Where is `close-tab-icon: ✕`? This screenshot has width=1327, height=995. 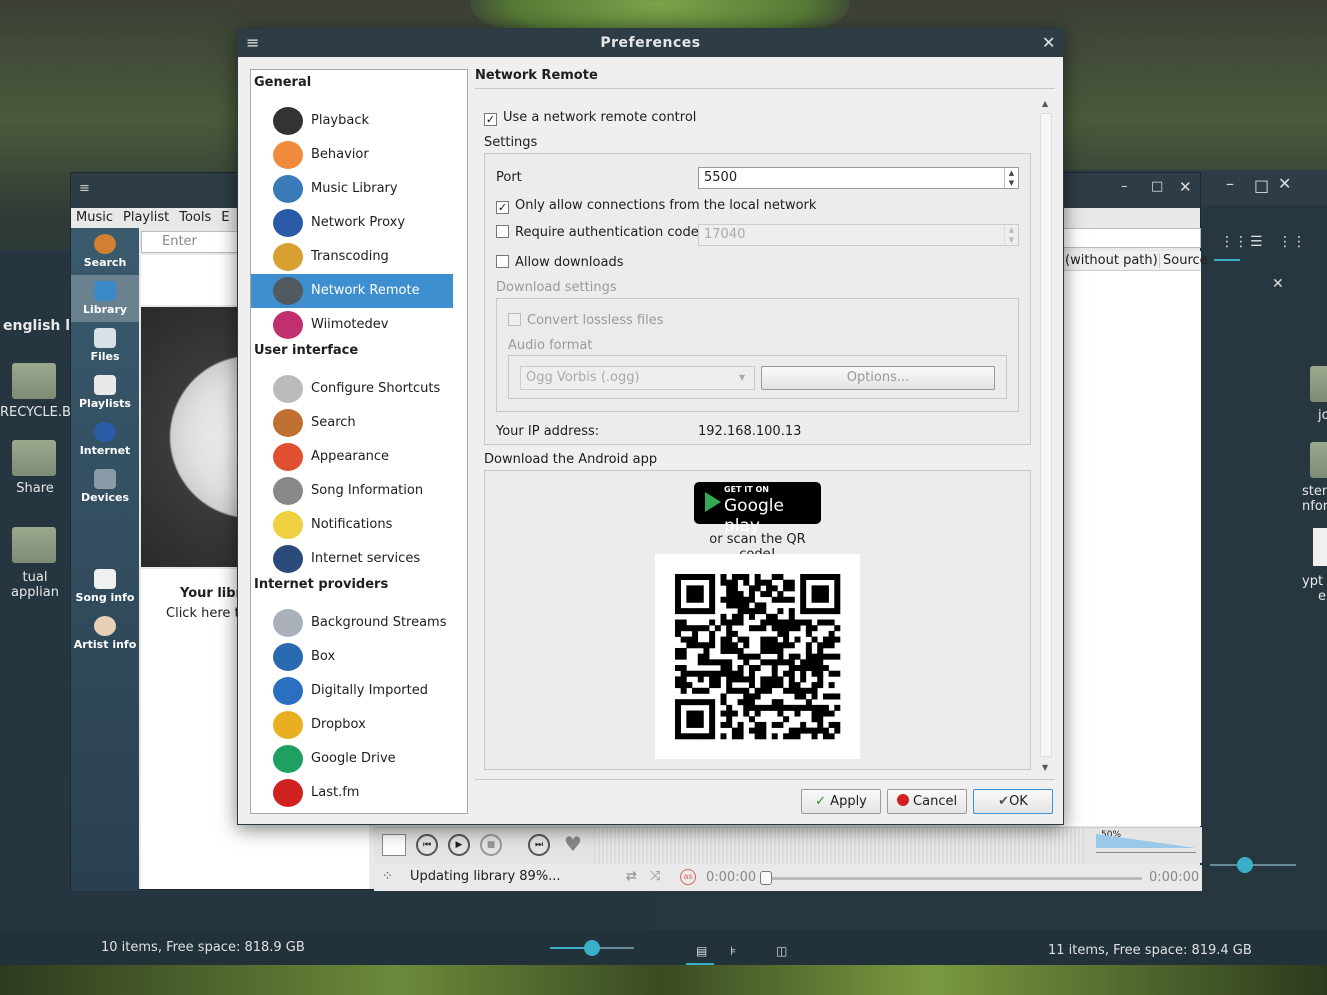 close-tab-icon: ✕ is located at coordinates (1278, 284).